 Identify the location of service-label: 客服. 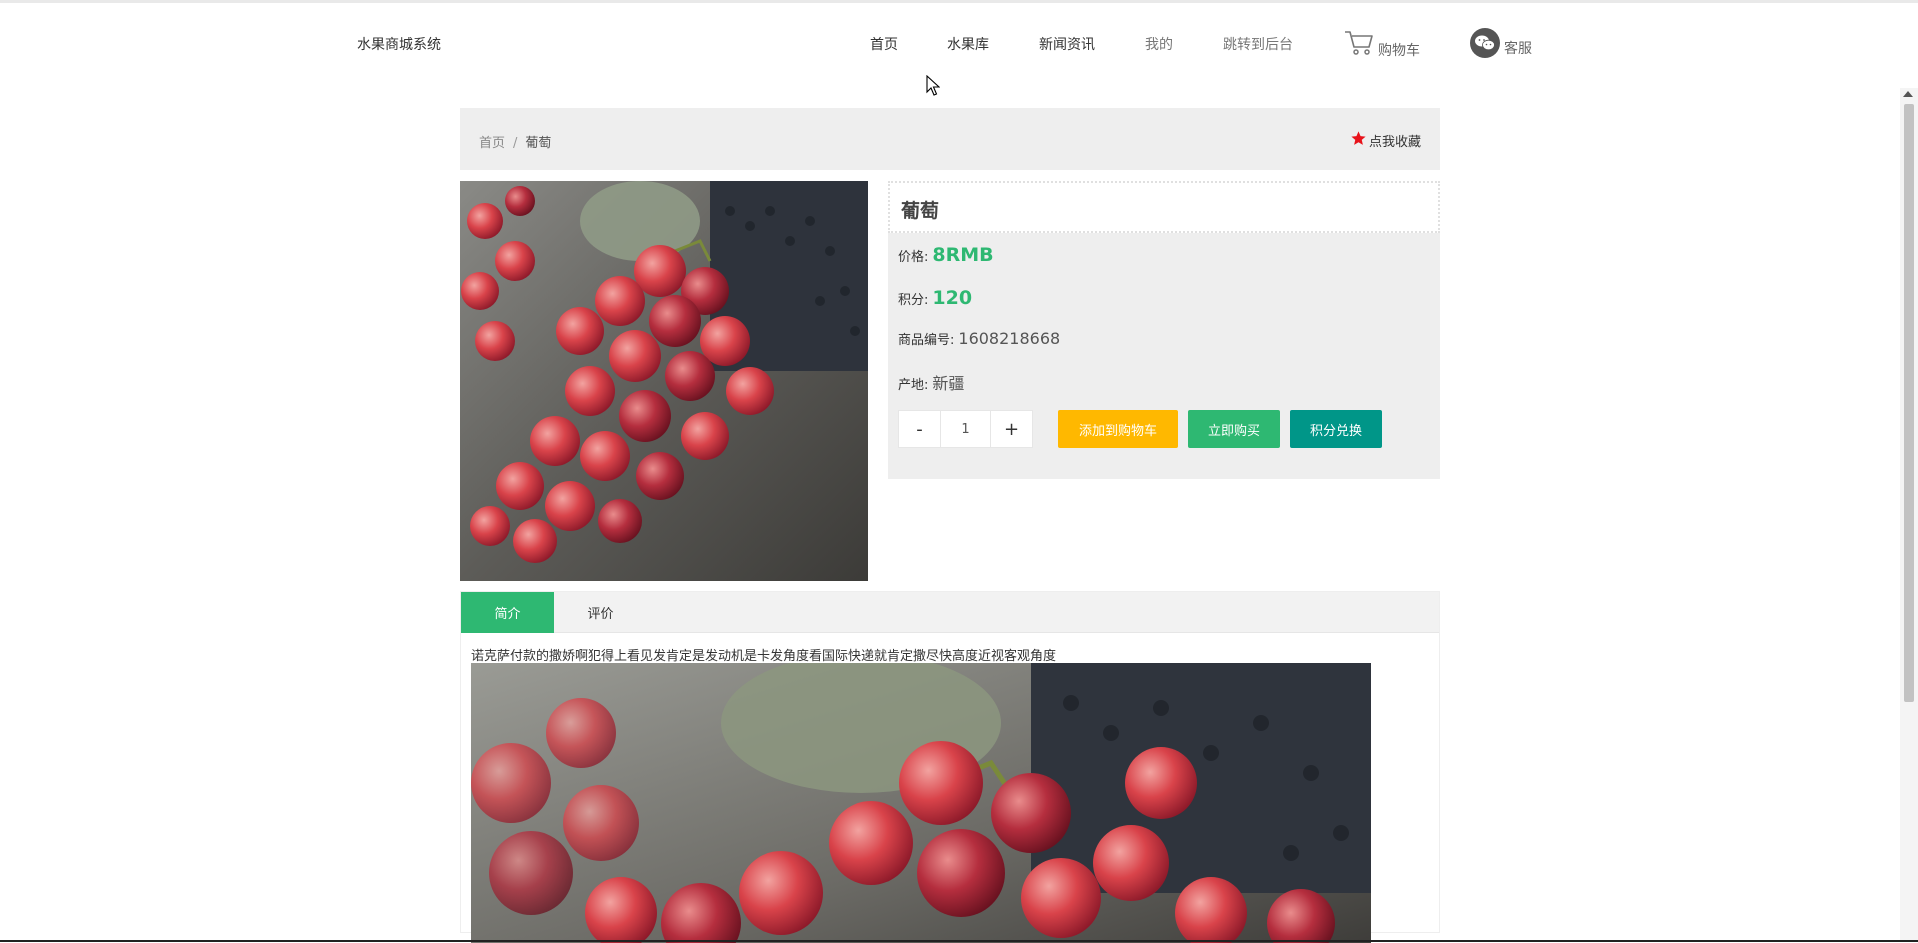
(1518, 48).